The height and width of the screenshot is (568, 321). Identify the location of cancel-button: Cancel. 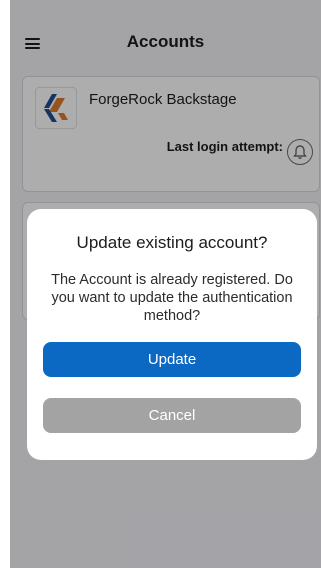
(172, 415).